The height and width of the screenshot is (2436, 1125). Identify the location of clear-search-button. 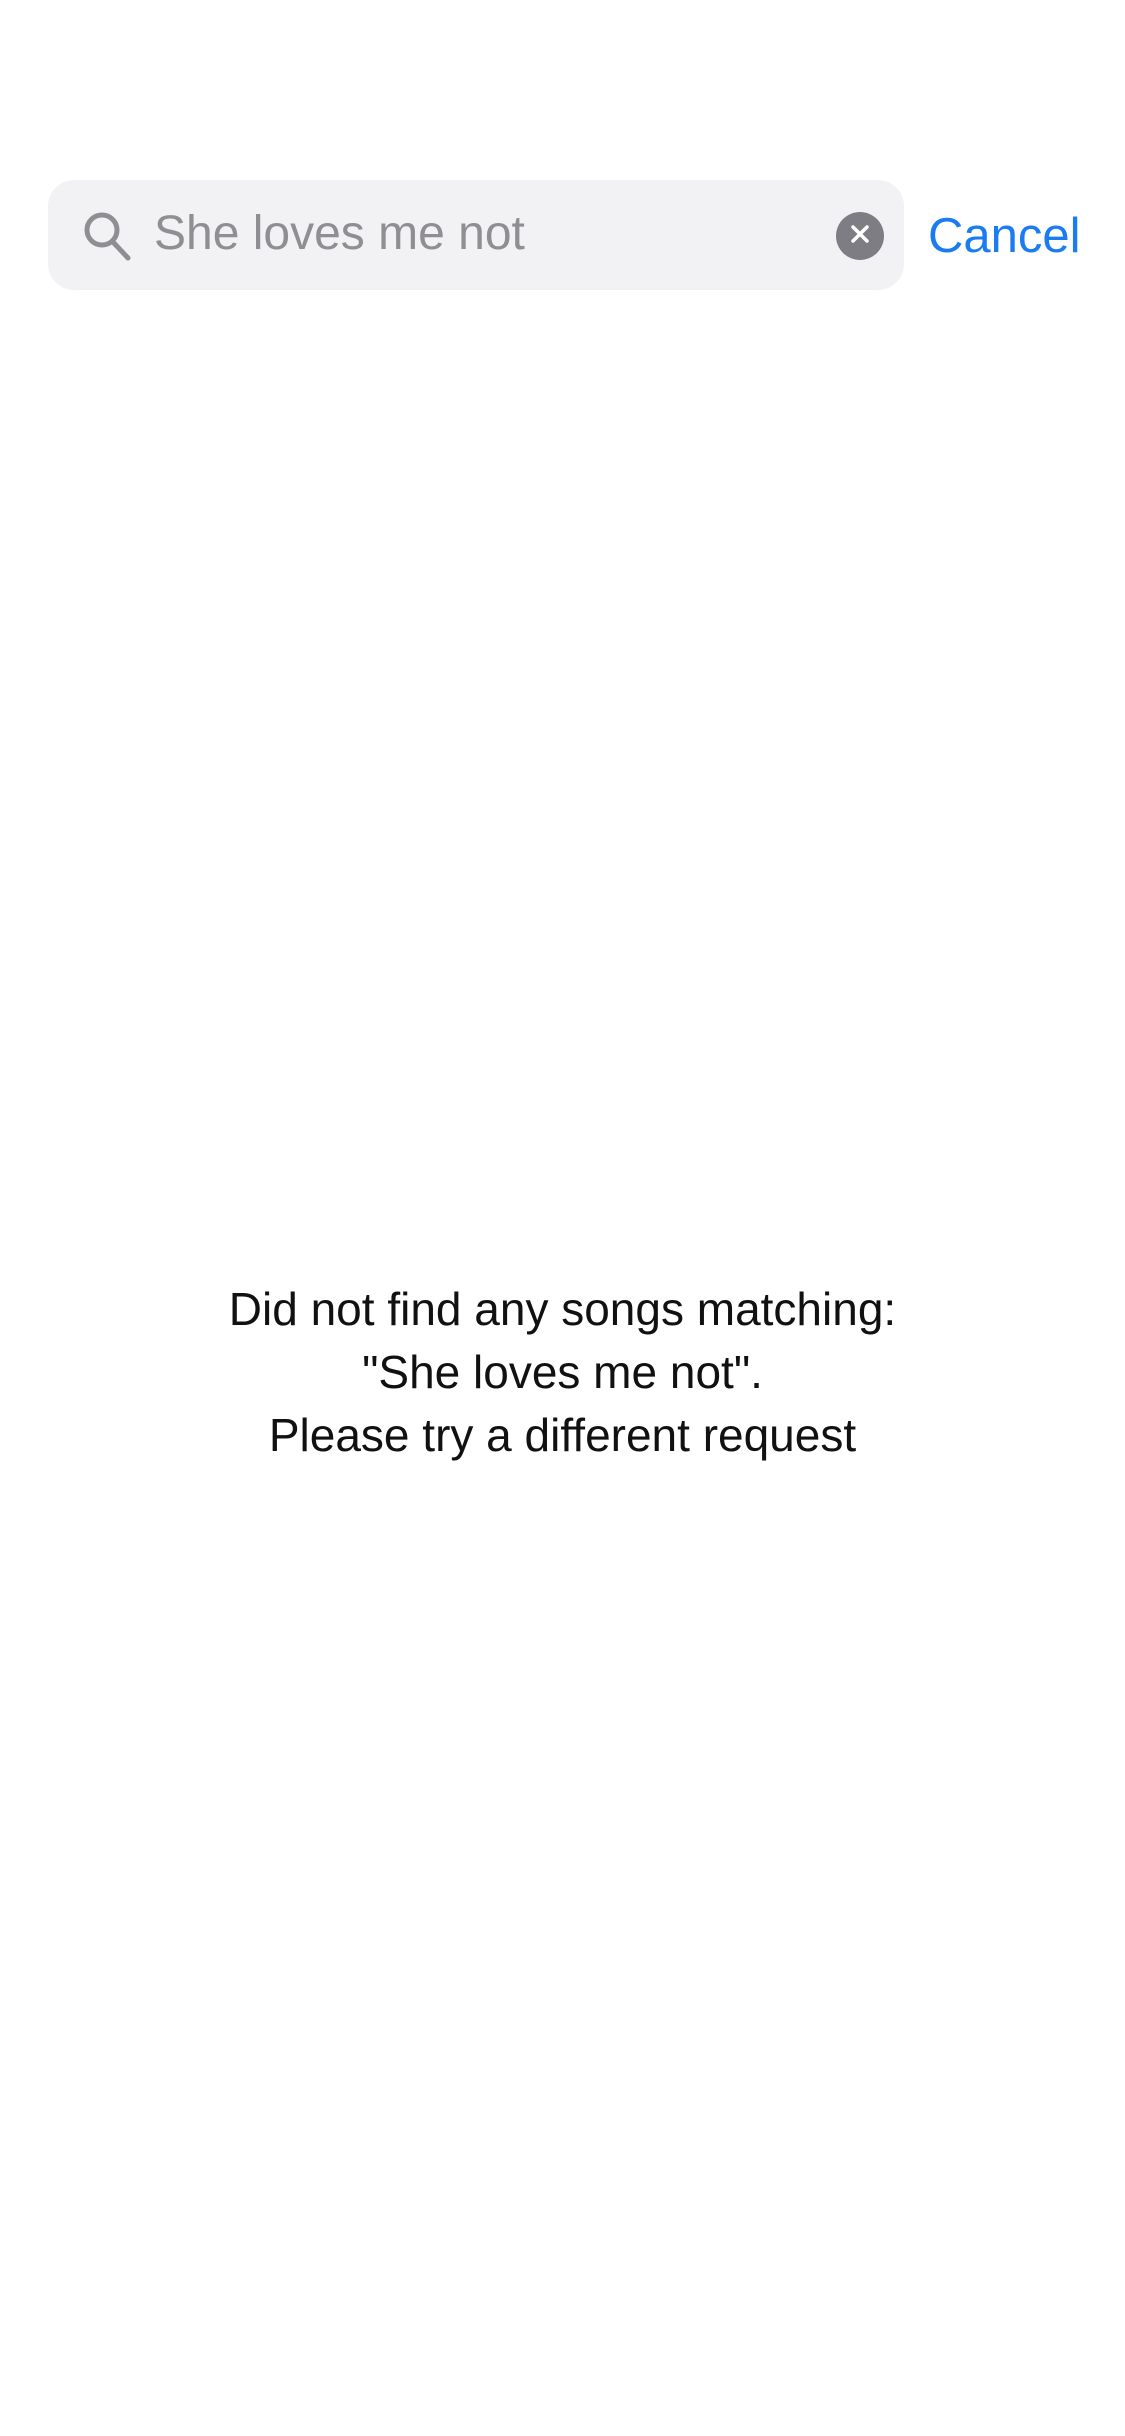
(860, 236).